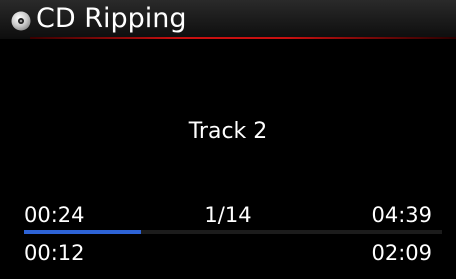 The width and height of the screenshot is (456, 279). What do you see at coordinates (21, 21) in the screenshot?
I see `cd-icon` at bounding box center [21, 21].